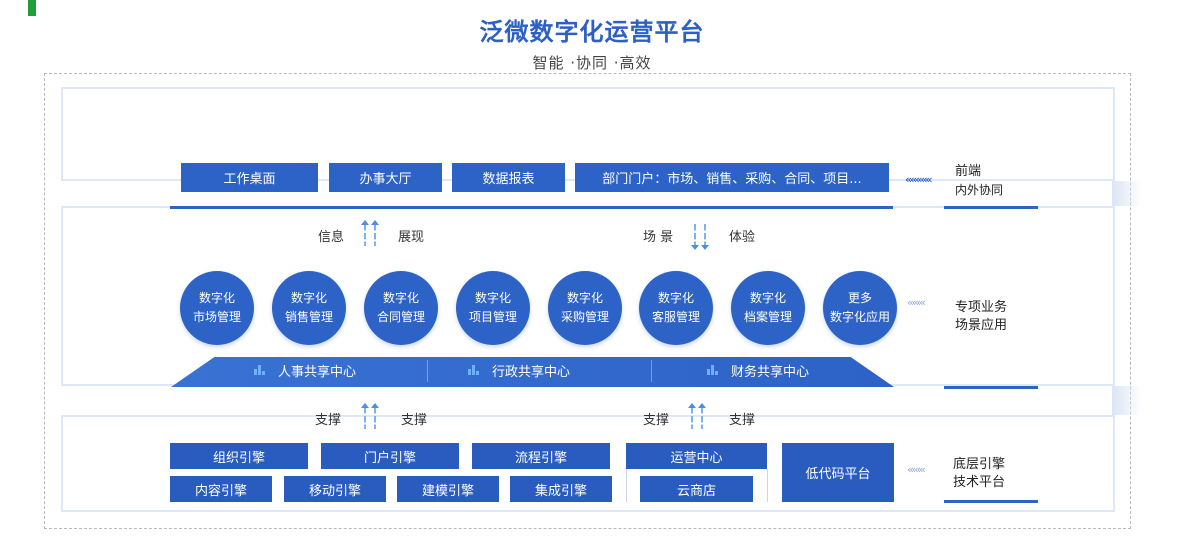 The image size is (1200, 545). What do you see at coordinates (541, 456) in the screenshot?
I see `engine-workflow: 流程引擎` at bounding box center [541, 456].